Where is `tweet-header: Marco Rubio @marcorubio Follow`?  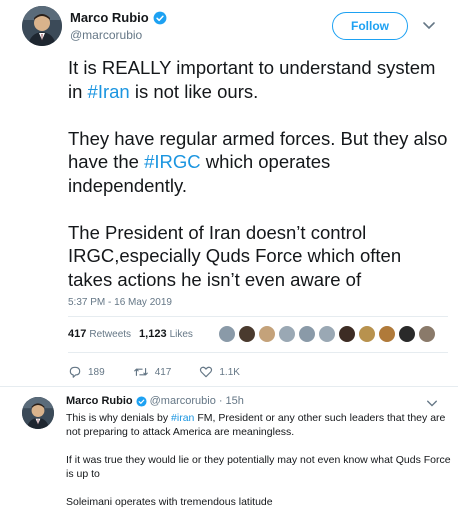
tweet-header: Marco Rubio @marcorubio Follow is located at coordinates (232, 28).